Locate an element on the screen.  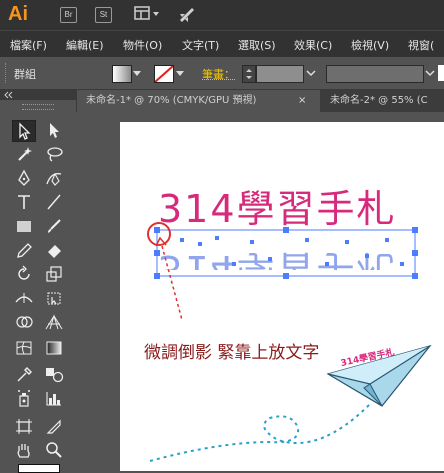
line-tool is located at coordinates (54, 203).